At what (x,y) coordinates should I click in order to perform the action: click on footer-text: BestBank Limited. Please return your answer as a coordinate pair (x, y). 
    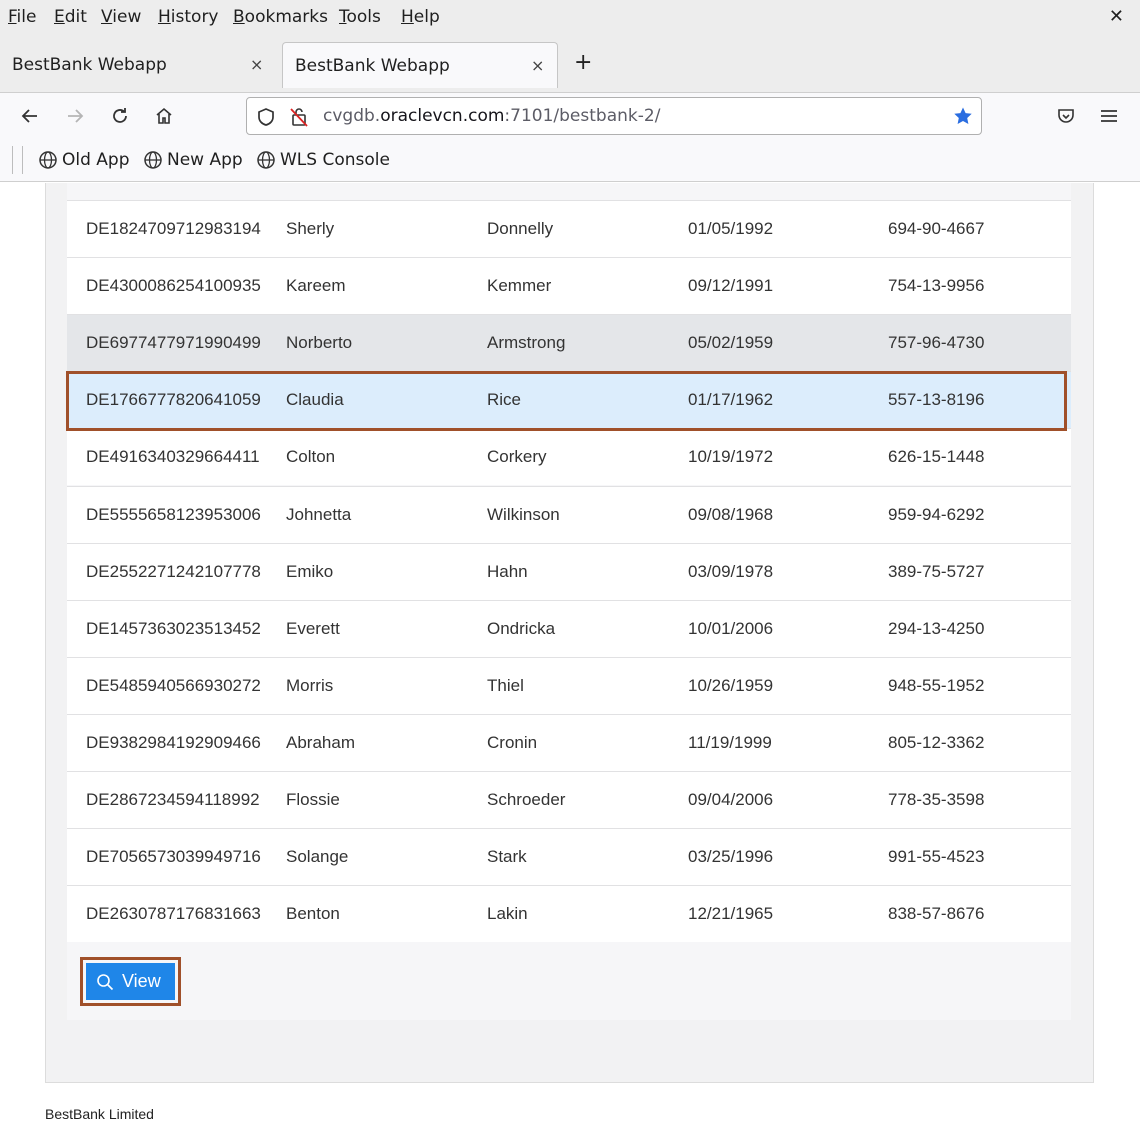
    Looking at the image, I should click on (99, 1114).